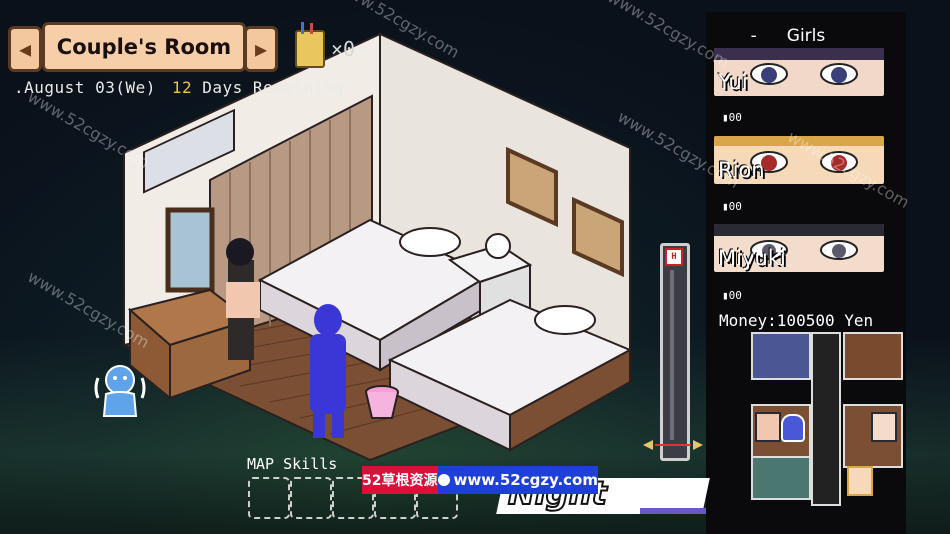  What do you see at coordinates (826, 419) in the screenshot?
I see `minimap-corridor` at bounding box center [826, 419].